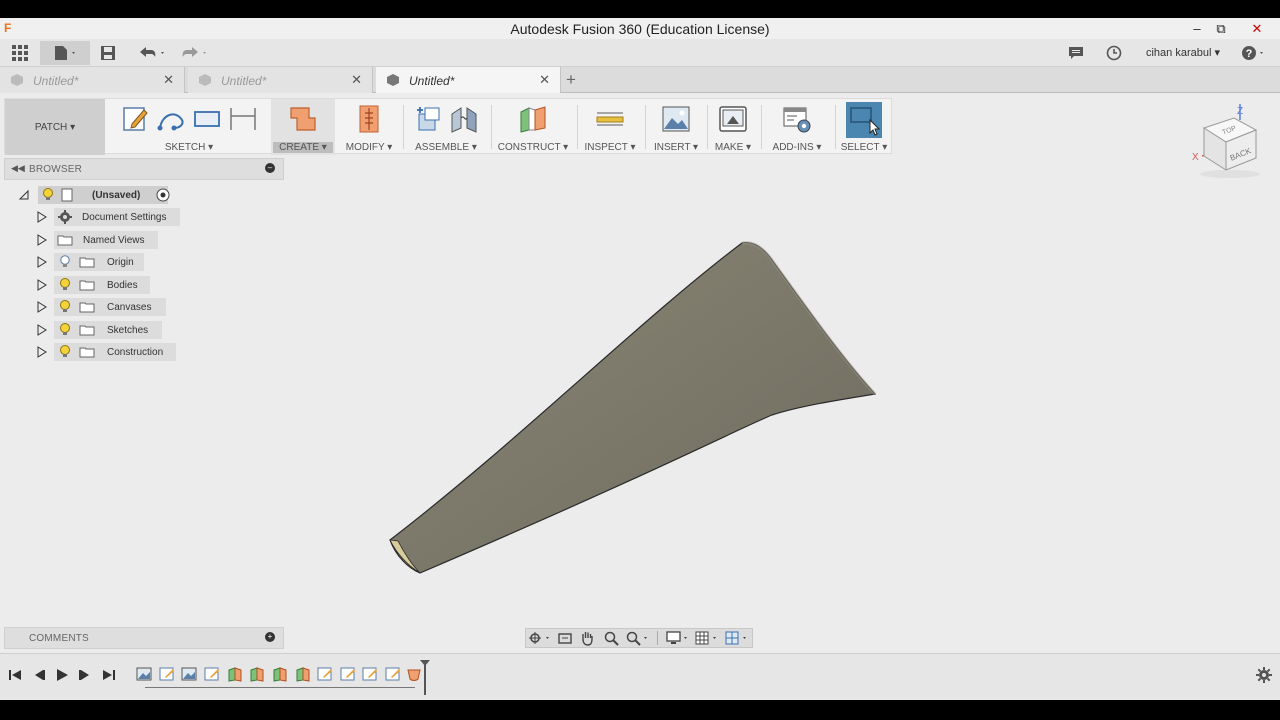 This screenshot has width=1280, height=720. Describe the element at coordinates (733, 147) in the screenshot. I see `make-menu: MAKE ▾` at that location.